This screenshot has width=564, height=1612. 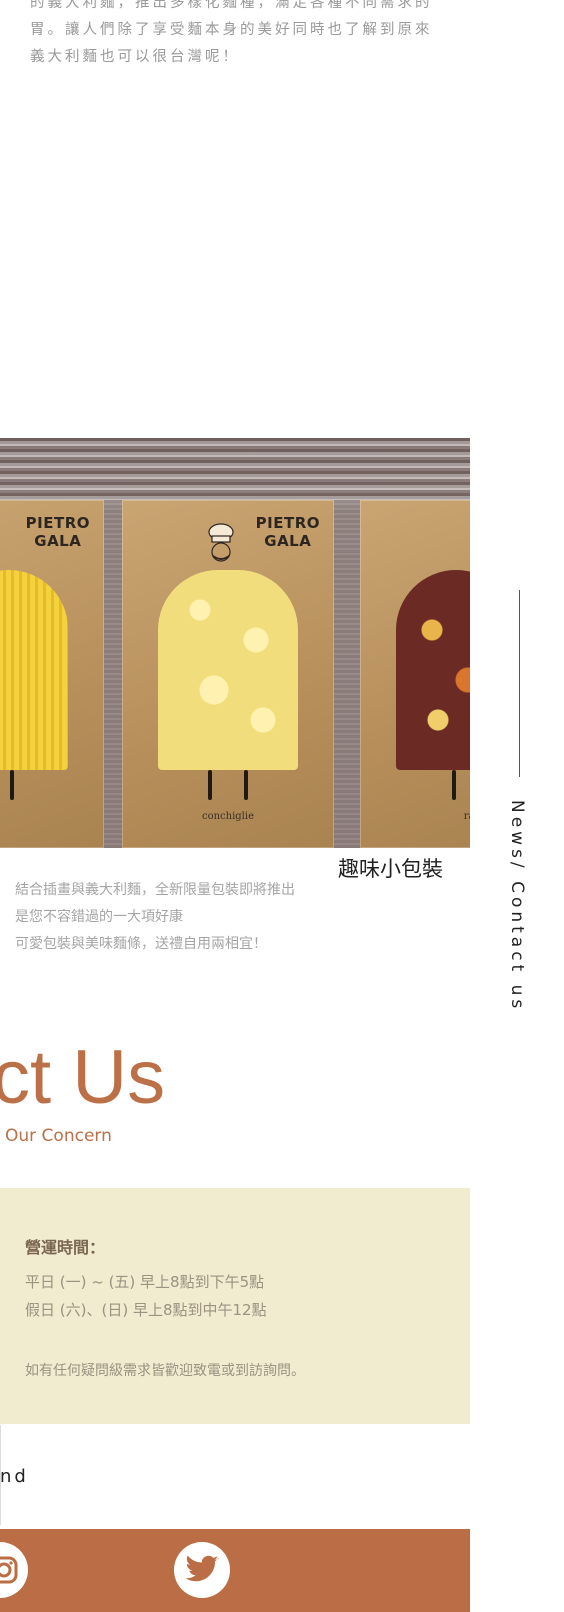 What do you see at coordinates (228, 816) in the screenshot?
I see `package-label: conchiglie` at bounding box center [228, 816].